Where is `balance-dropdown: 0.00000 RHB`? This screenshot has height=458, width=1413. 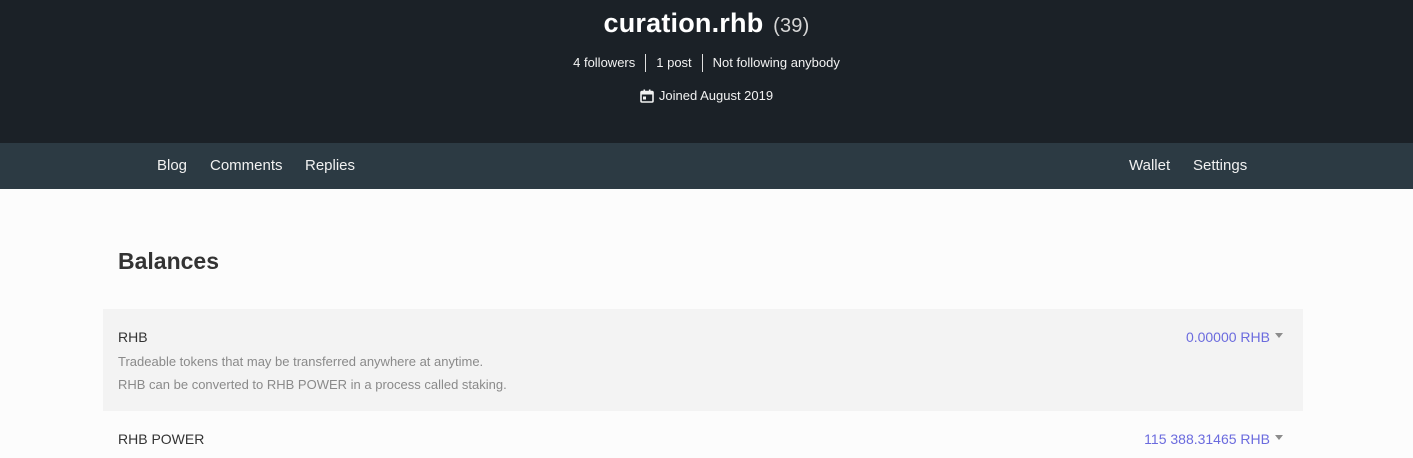 balance-dropdown: 0.00000 RHB is located at coordinates (1234, 337).